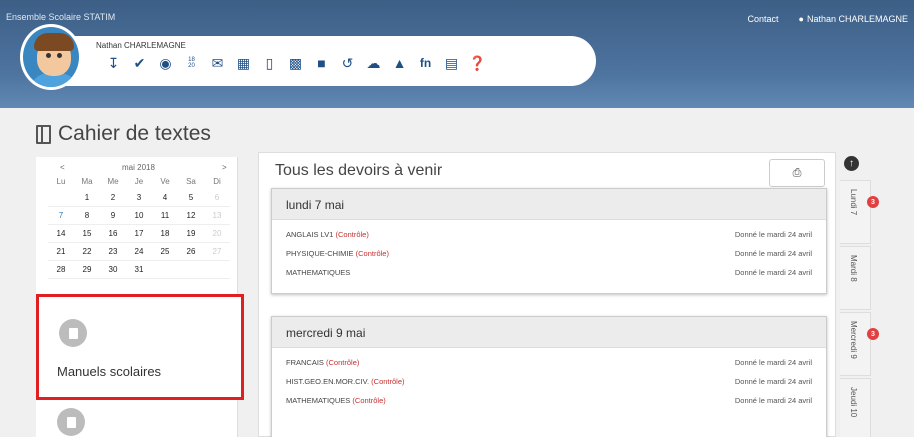  I want to click on help-icon: ❓, so click(477, 63).